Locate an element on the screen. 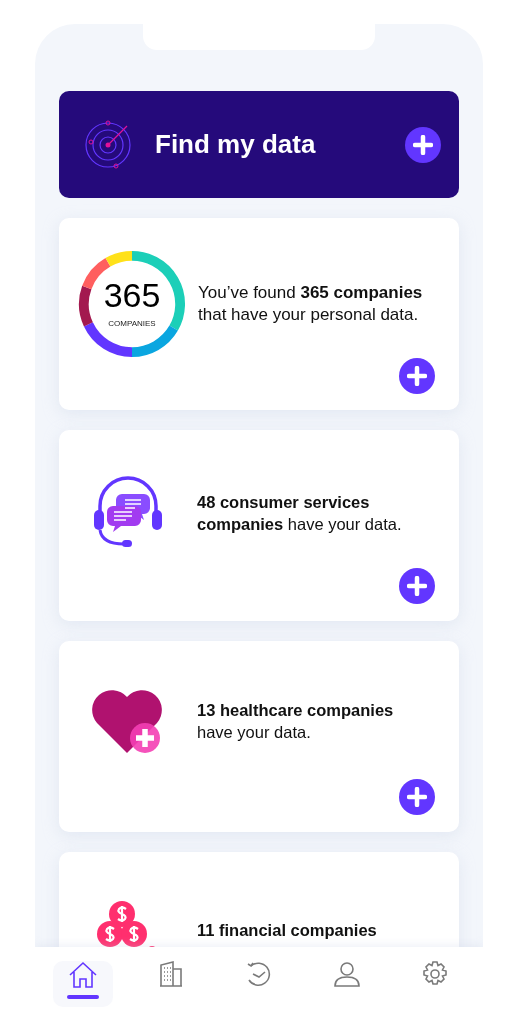 This screenshot has width=518, height=1024. card-text: 13 healthcare companies have your data. is located at coordinates (296, 721).